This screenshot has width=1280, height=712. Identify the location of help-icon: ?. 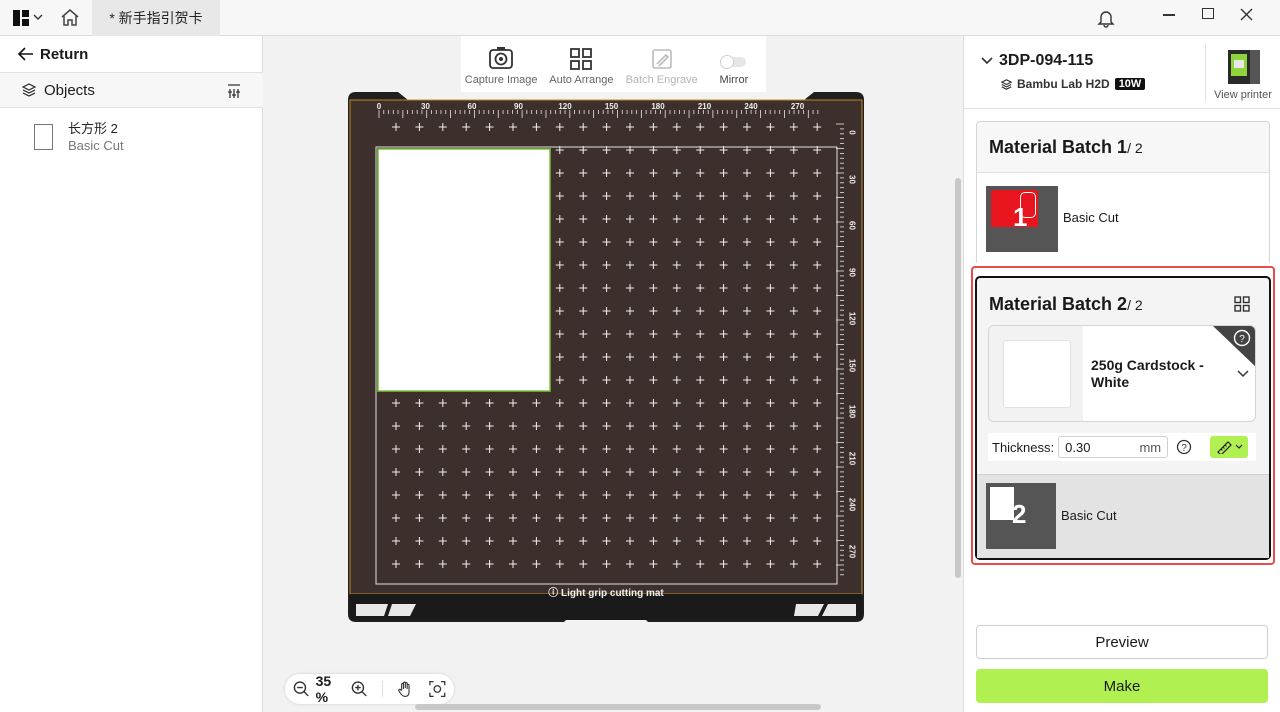
(1184, 447).